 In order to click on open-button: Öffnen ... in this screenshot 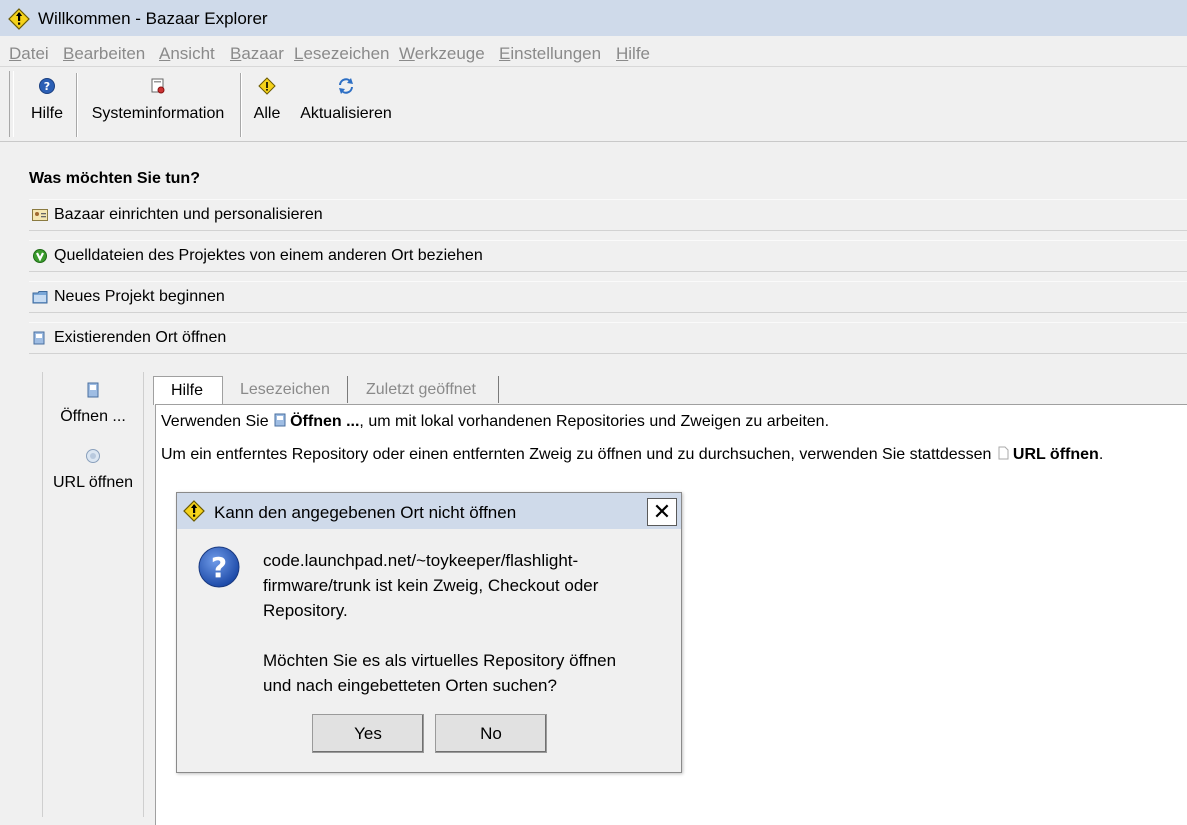, I will do `click(93, 404)`.